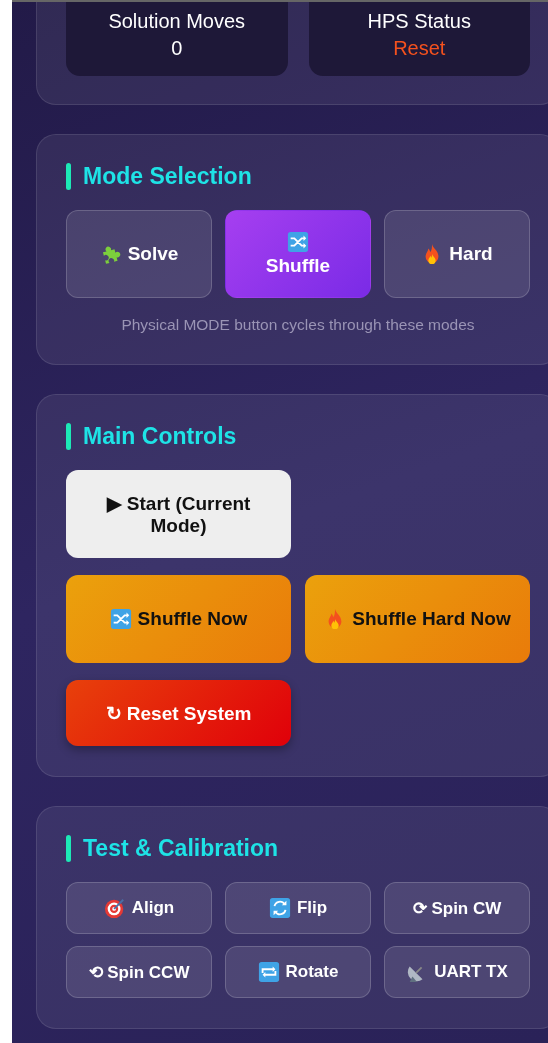 The width and height of the screenshot is (548, 1043). What do you see at coordinates (279, 908) in the screenshot?
I see `flip-arrows-icon` at bounding box center [279, 908].